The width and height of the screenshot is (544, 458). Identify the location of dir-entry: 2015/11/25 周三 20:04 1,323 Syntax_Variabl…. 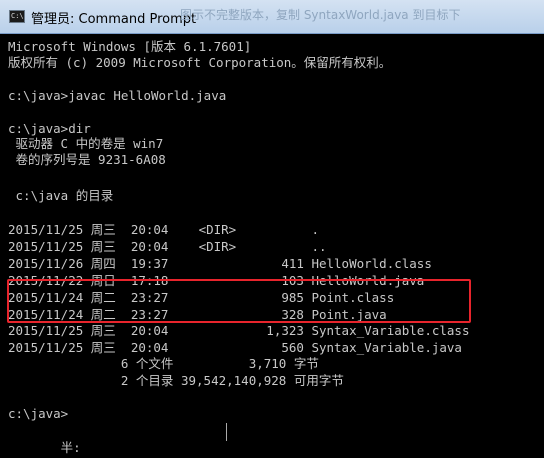
(239, 330).